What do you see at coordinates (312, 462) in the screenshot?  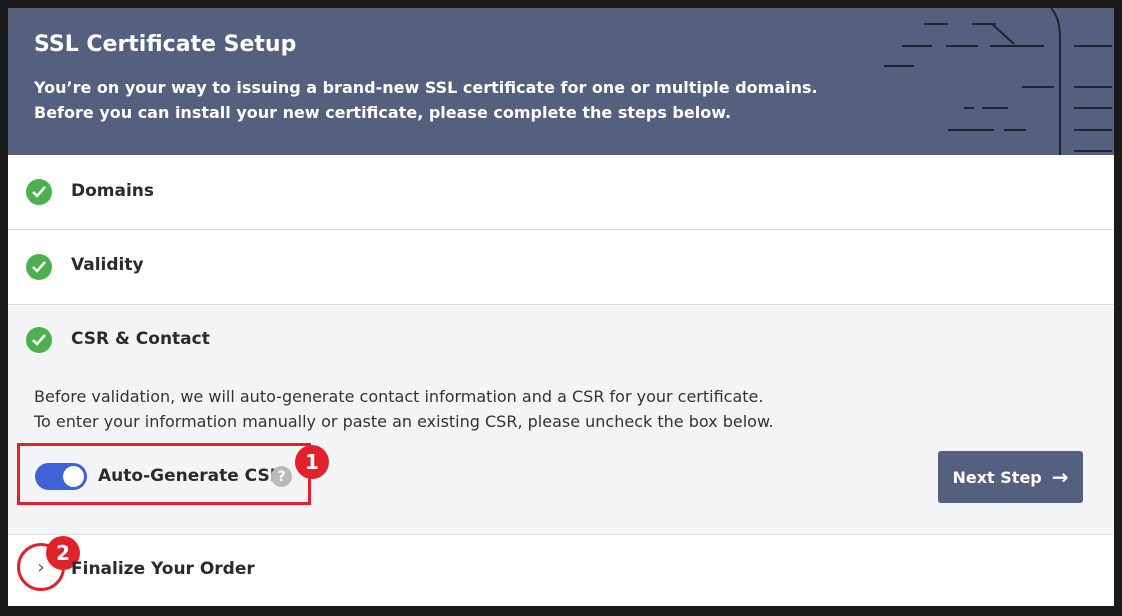 I see `annotation-badge-1: 1` at bounding box center [312, 462].